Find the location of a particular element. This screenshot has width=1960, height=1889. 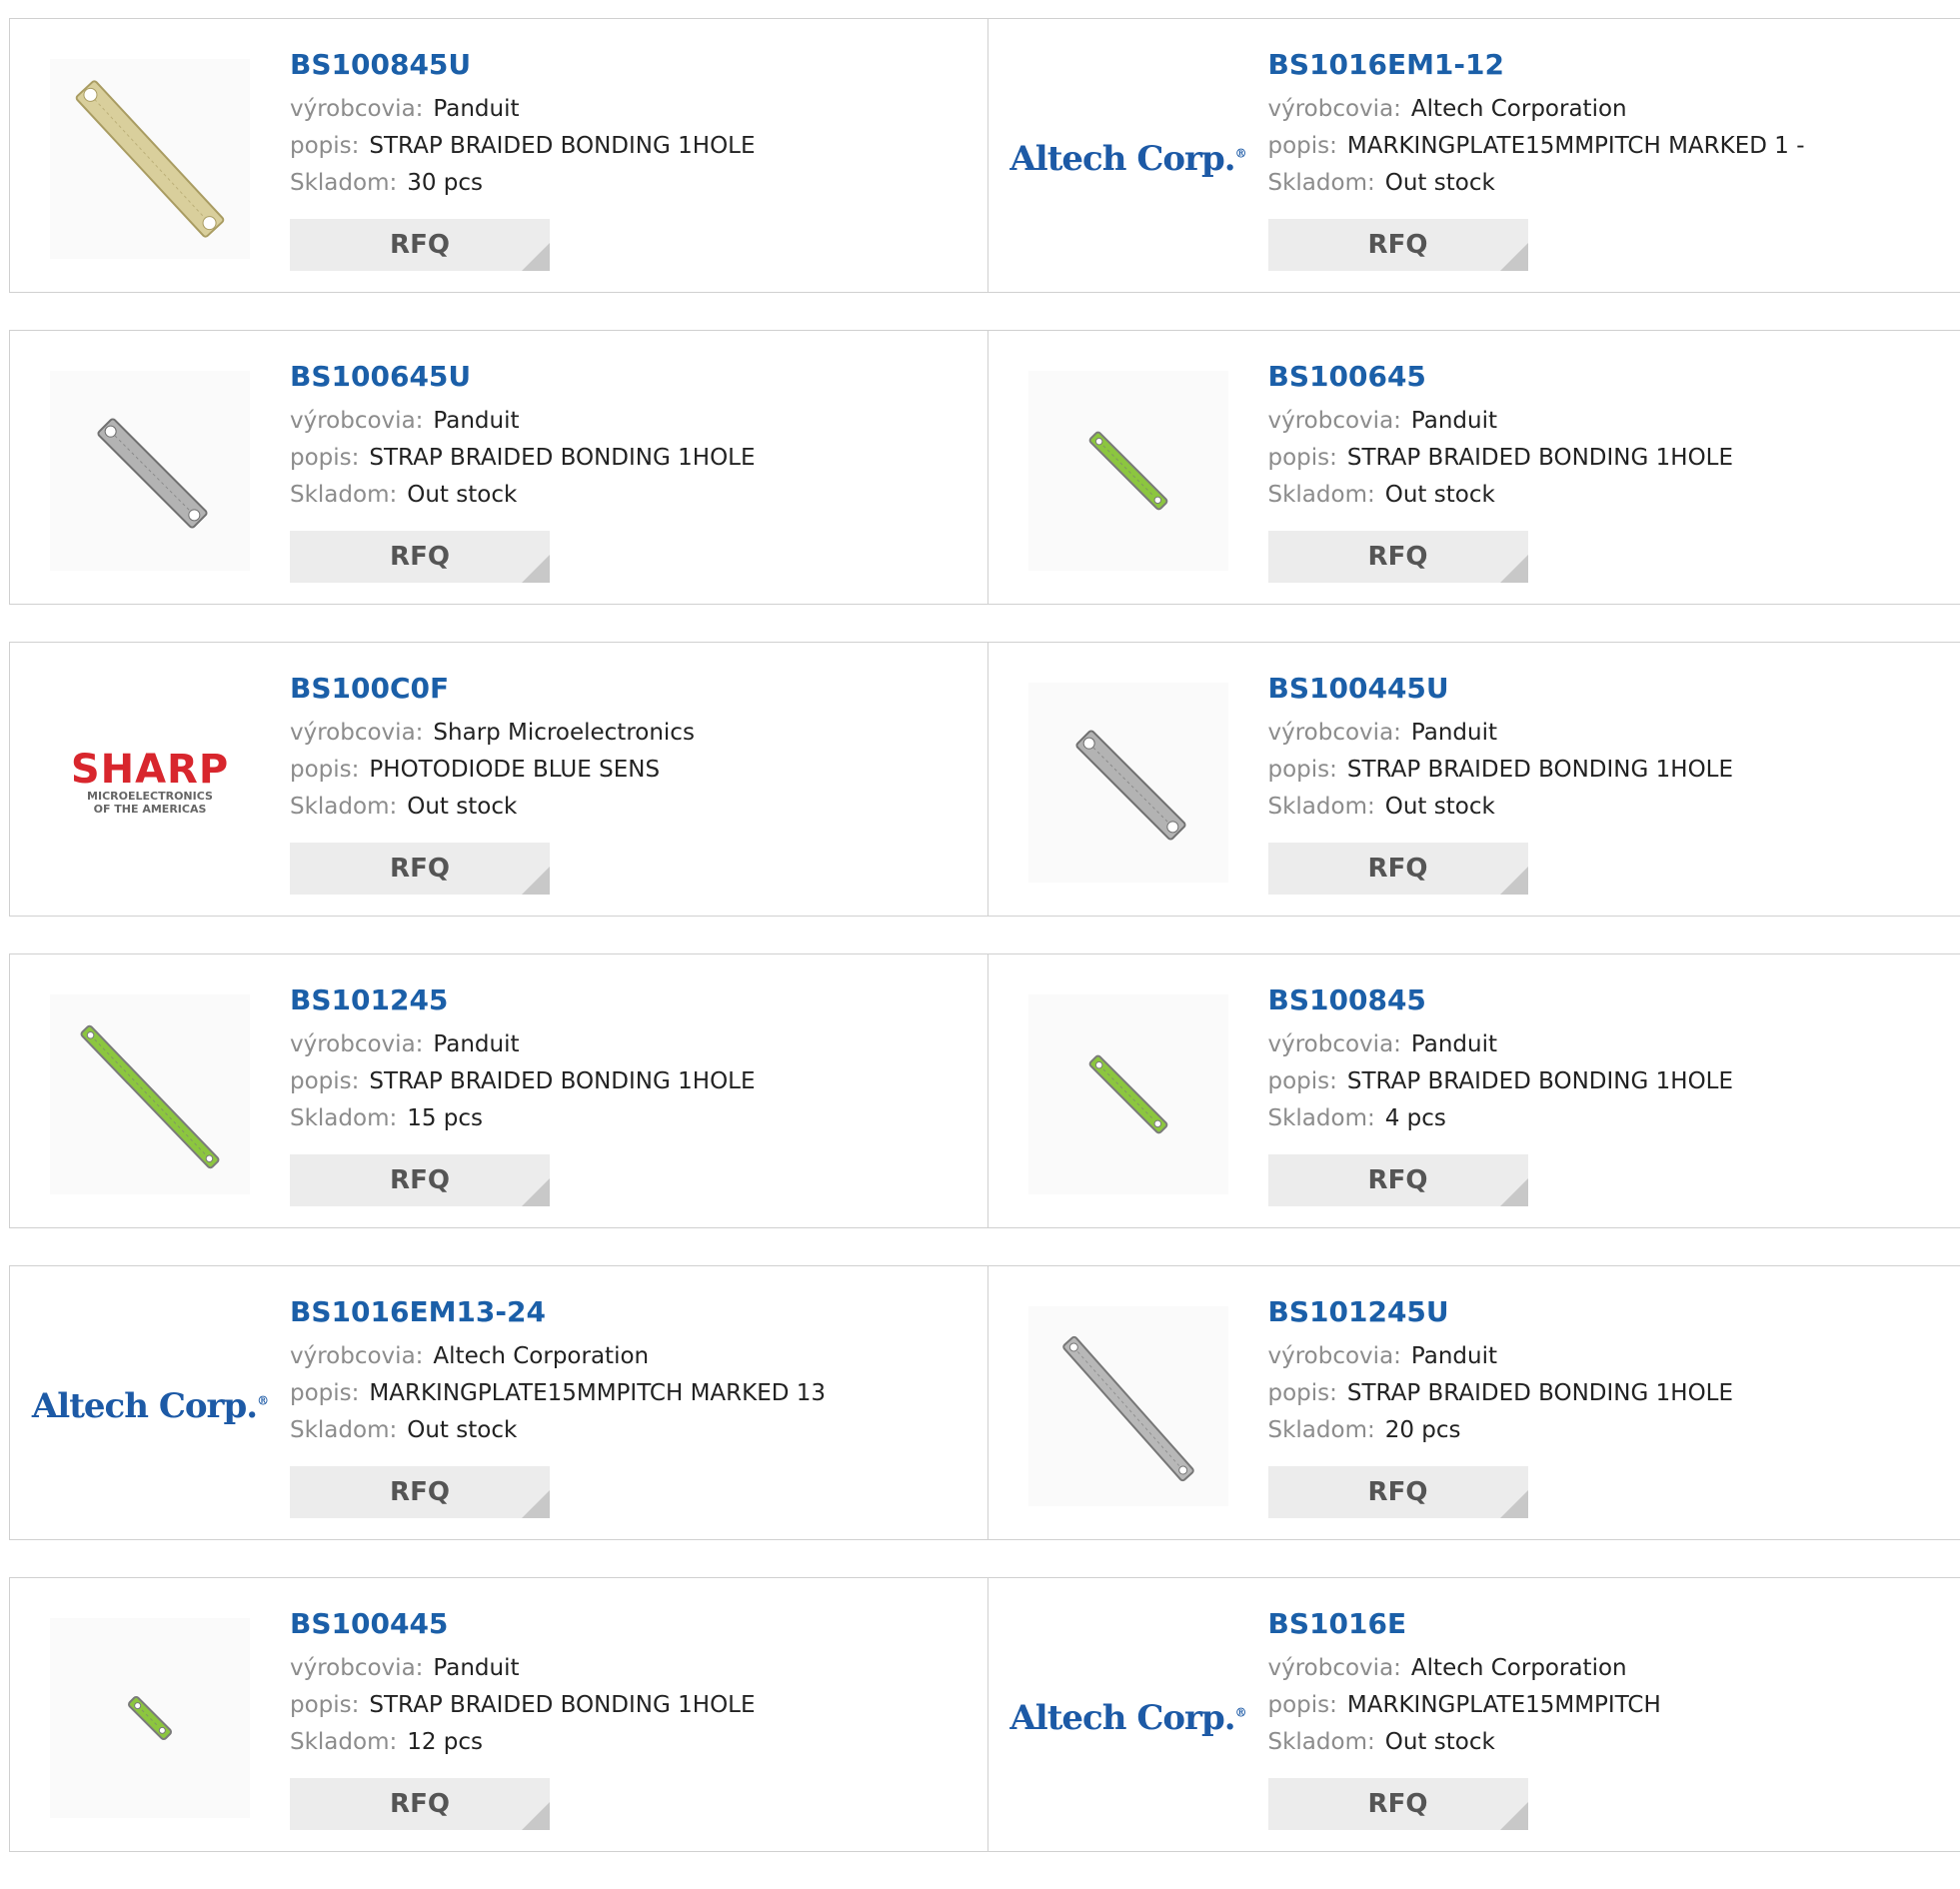

part-number-link: BS101245U is located at coordinates (1501, 1312).